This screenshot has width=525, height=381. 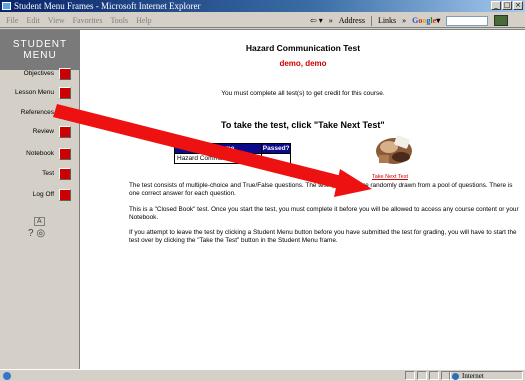 I want to click on links-chevron: », so click(x=404, y=20).